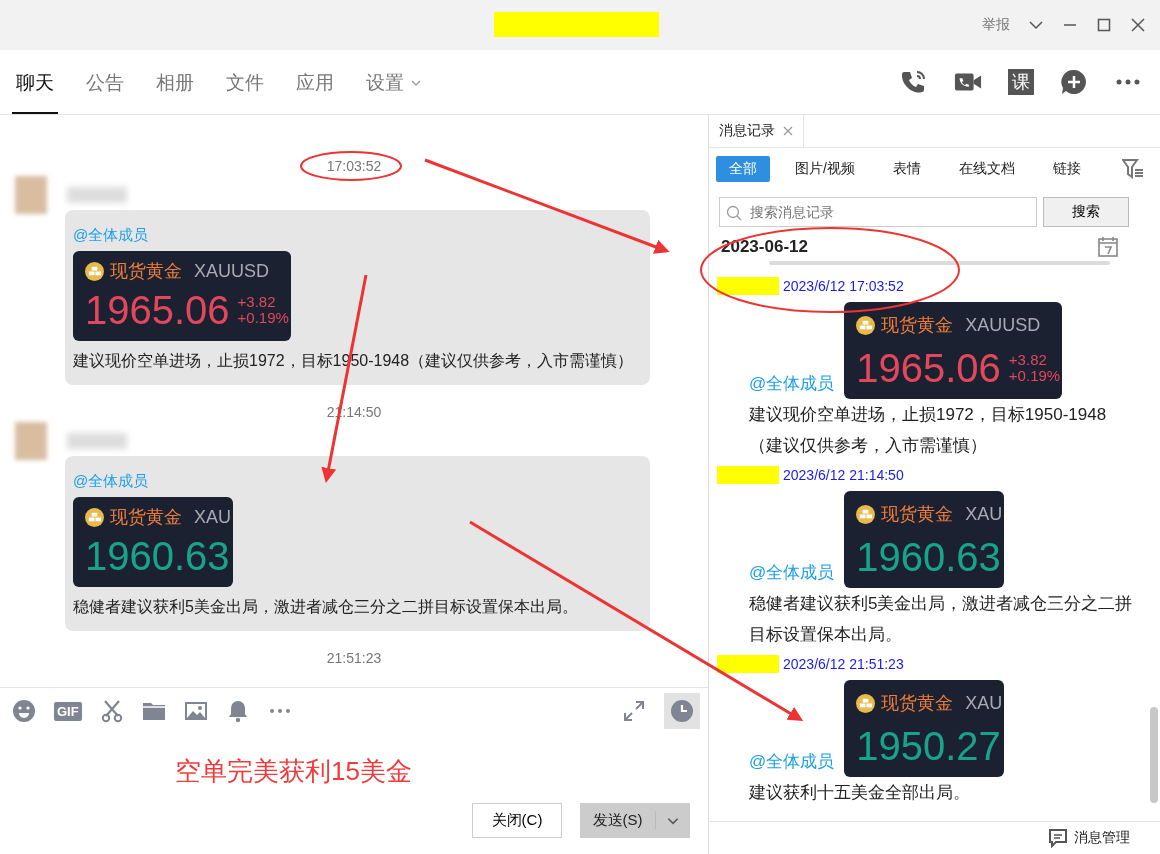  I want to click on message-manager-button: 消息管理, so click(1089, 838).